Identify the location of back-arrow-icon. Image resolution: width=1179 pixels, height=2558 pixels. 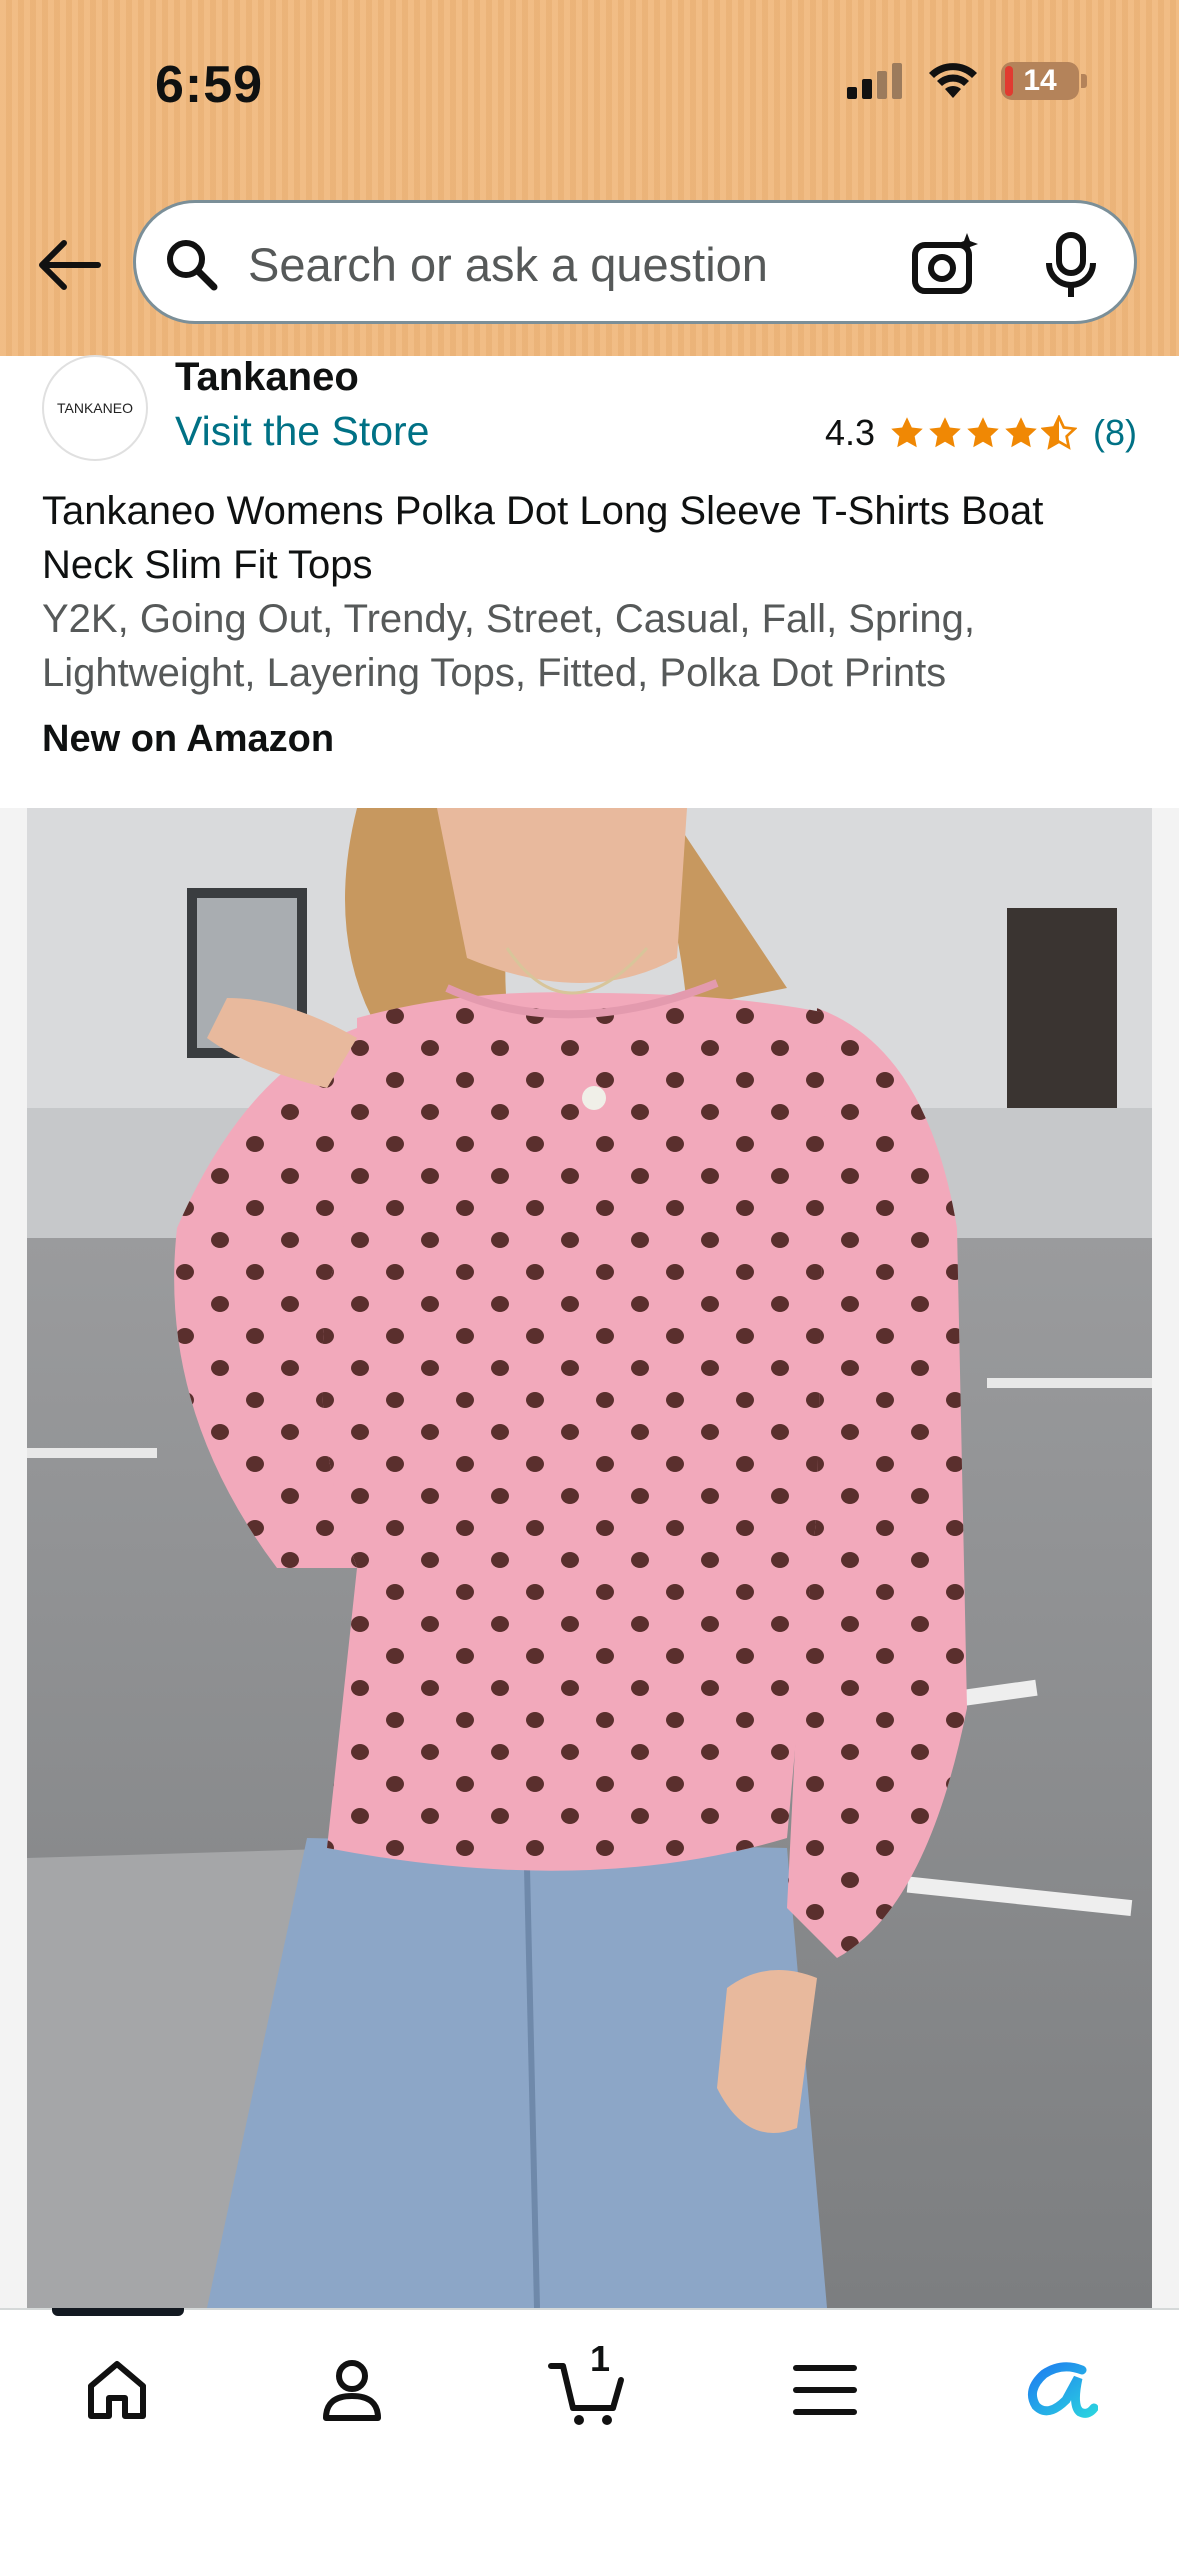
(69, 265).